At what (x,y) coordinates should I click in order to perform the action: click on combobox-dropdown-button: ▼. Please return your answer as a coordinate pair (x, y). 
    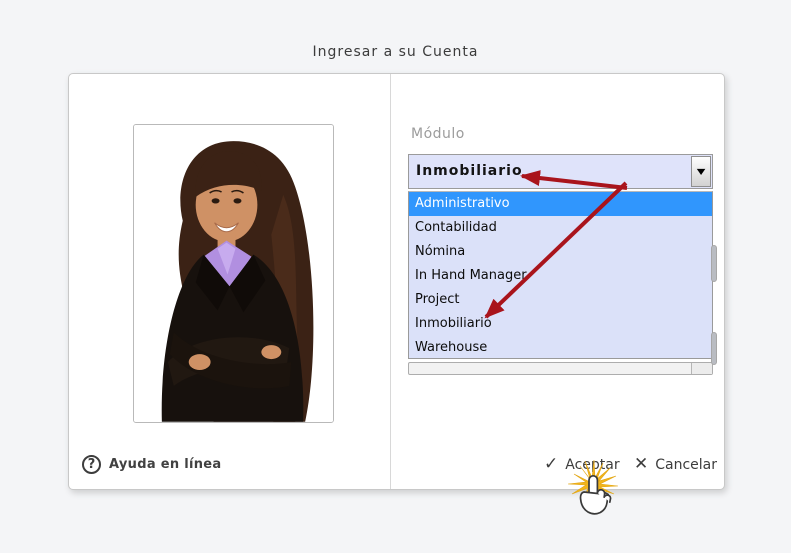
    Looking at the image, I should click on (701, 171).